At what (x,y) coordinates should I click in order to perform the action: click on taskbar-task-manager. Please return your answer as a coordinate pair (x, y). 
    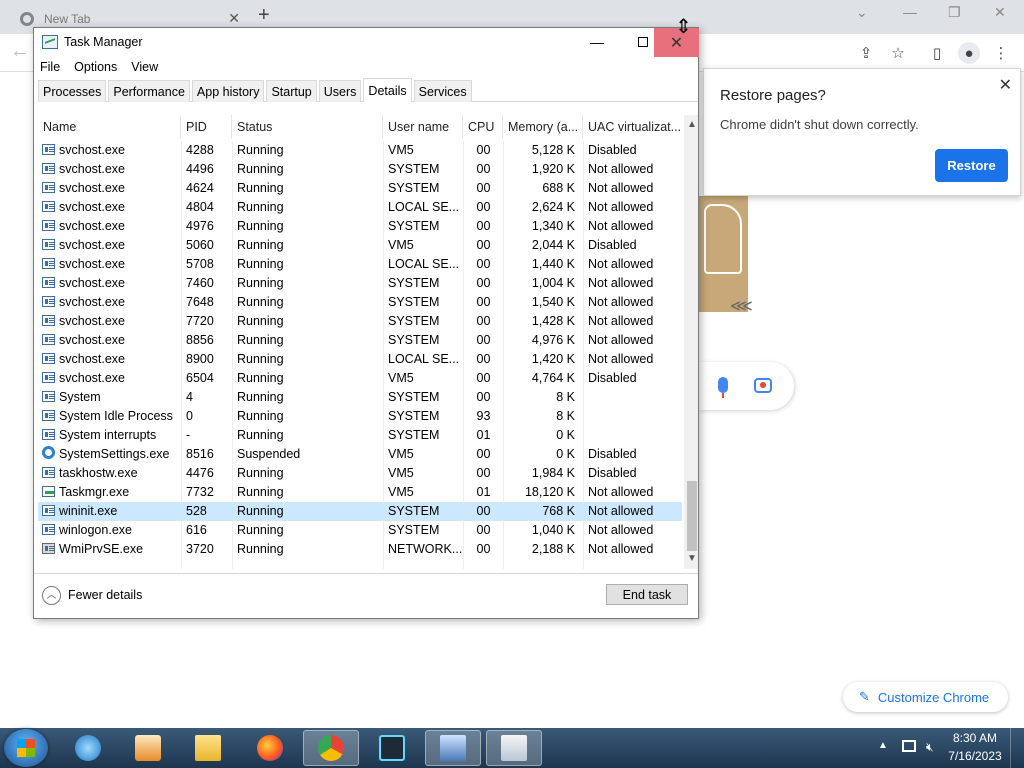
    Looking at the image, I should click on (514, 748).